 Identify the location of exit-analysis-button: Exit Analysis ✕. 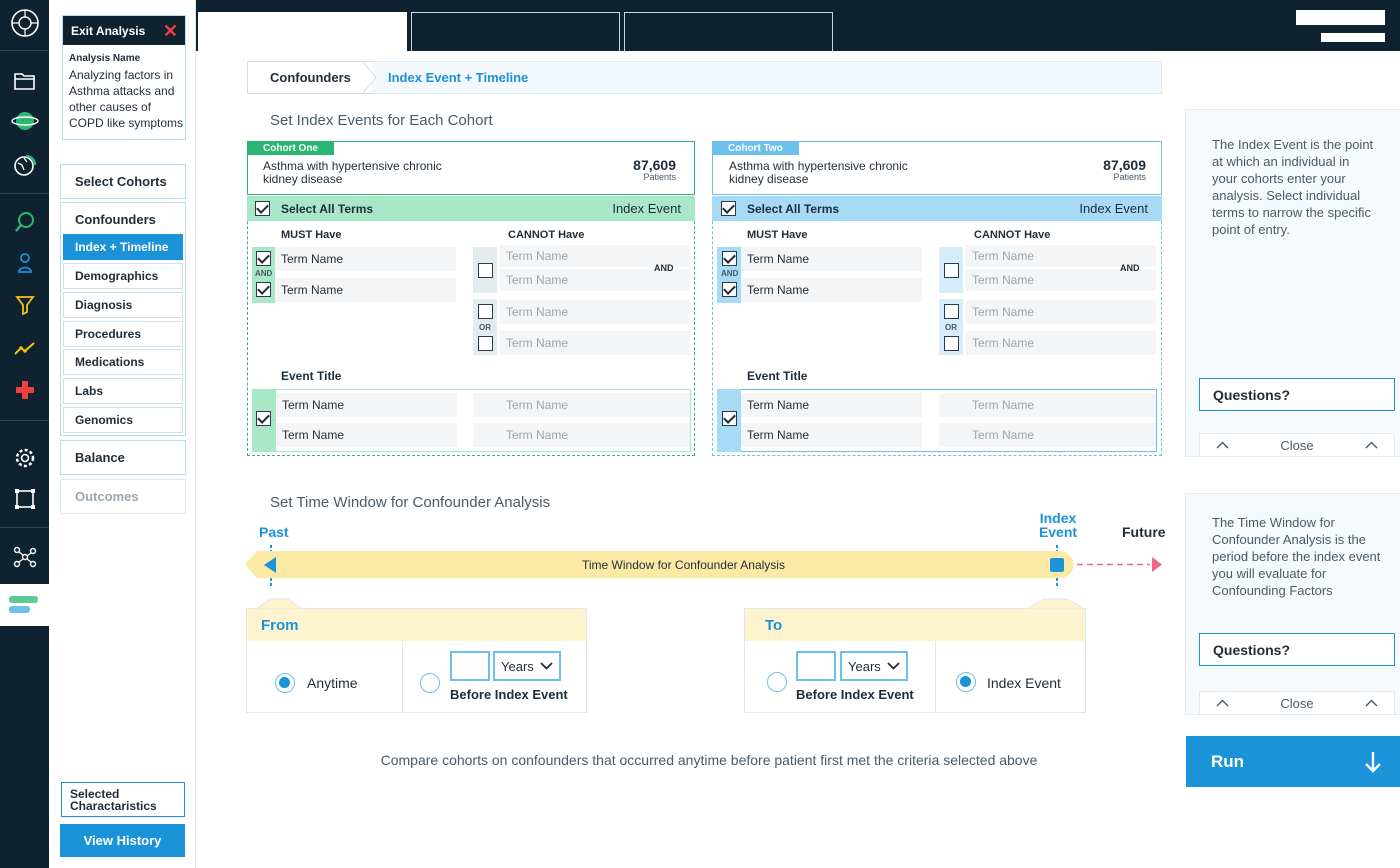
(124, 30).